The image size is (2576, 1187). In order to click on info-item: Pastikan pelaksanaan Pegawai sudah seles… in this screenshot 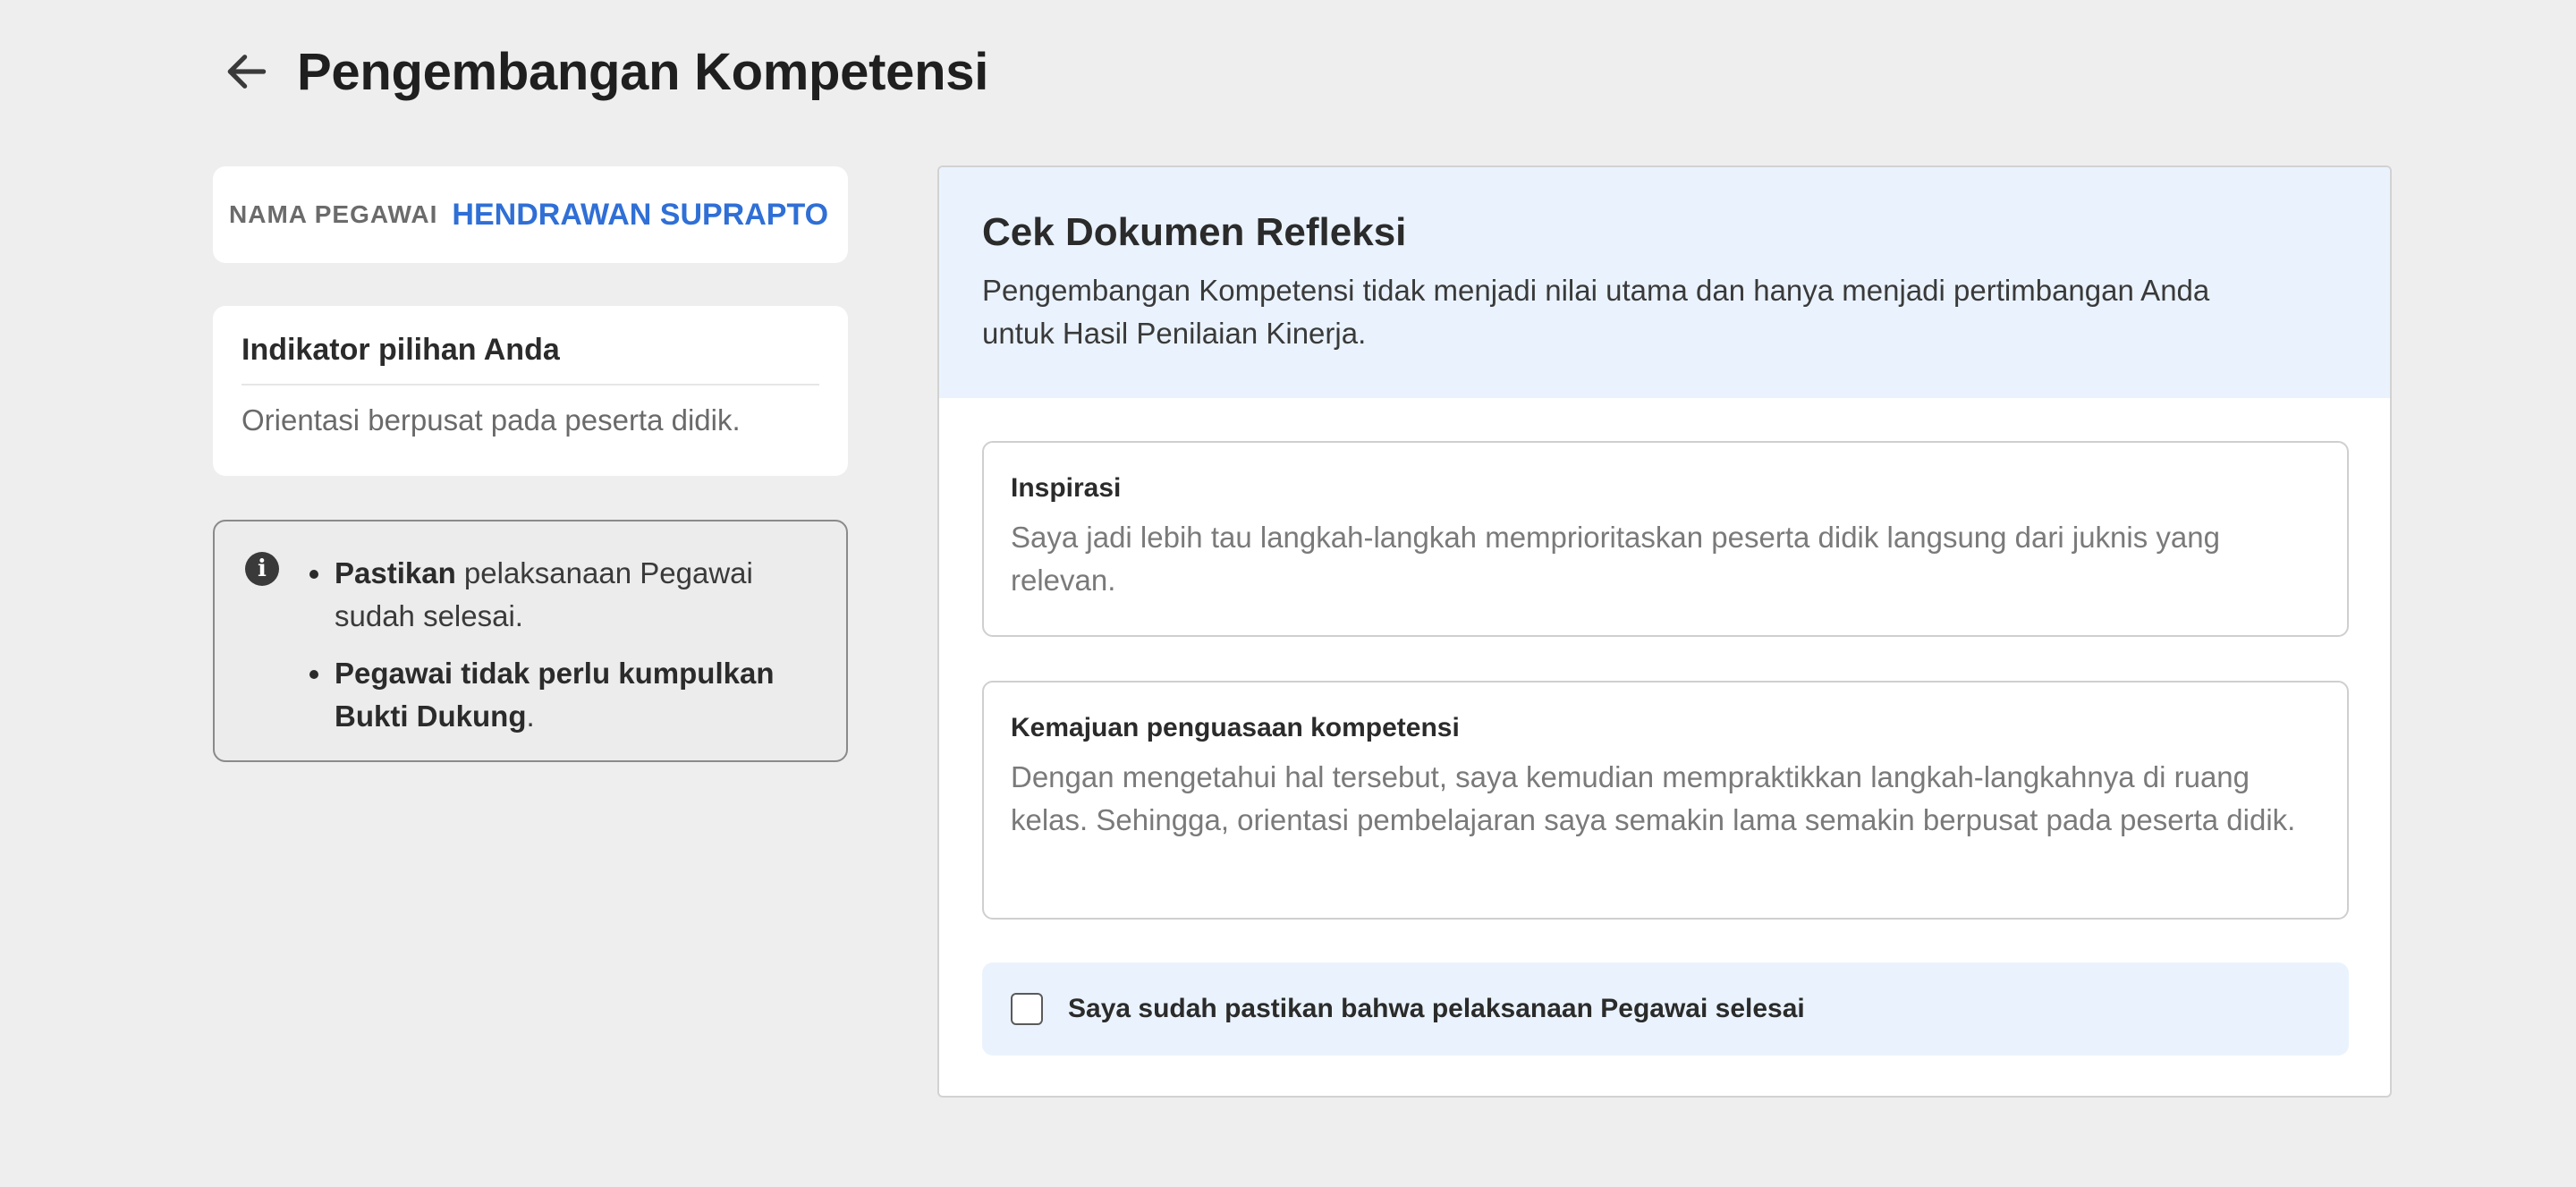, I will do `click(562, 595)`.